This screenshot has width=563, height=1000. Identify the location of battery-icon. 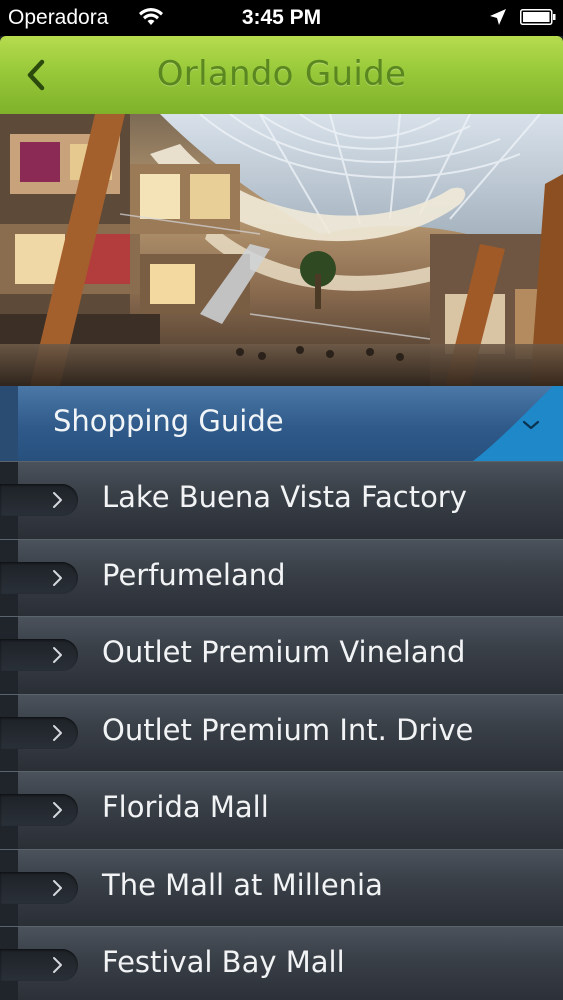
(538, 17).